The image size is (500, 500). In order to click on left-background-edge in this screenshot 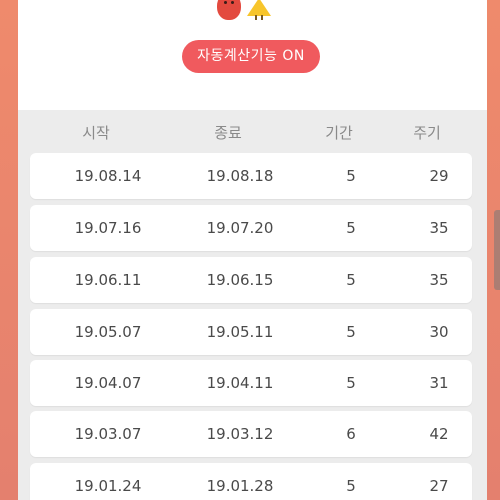, I will do `click(9, 250)`.